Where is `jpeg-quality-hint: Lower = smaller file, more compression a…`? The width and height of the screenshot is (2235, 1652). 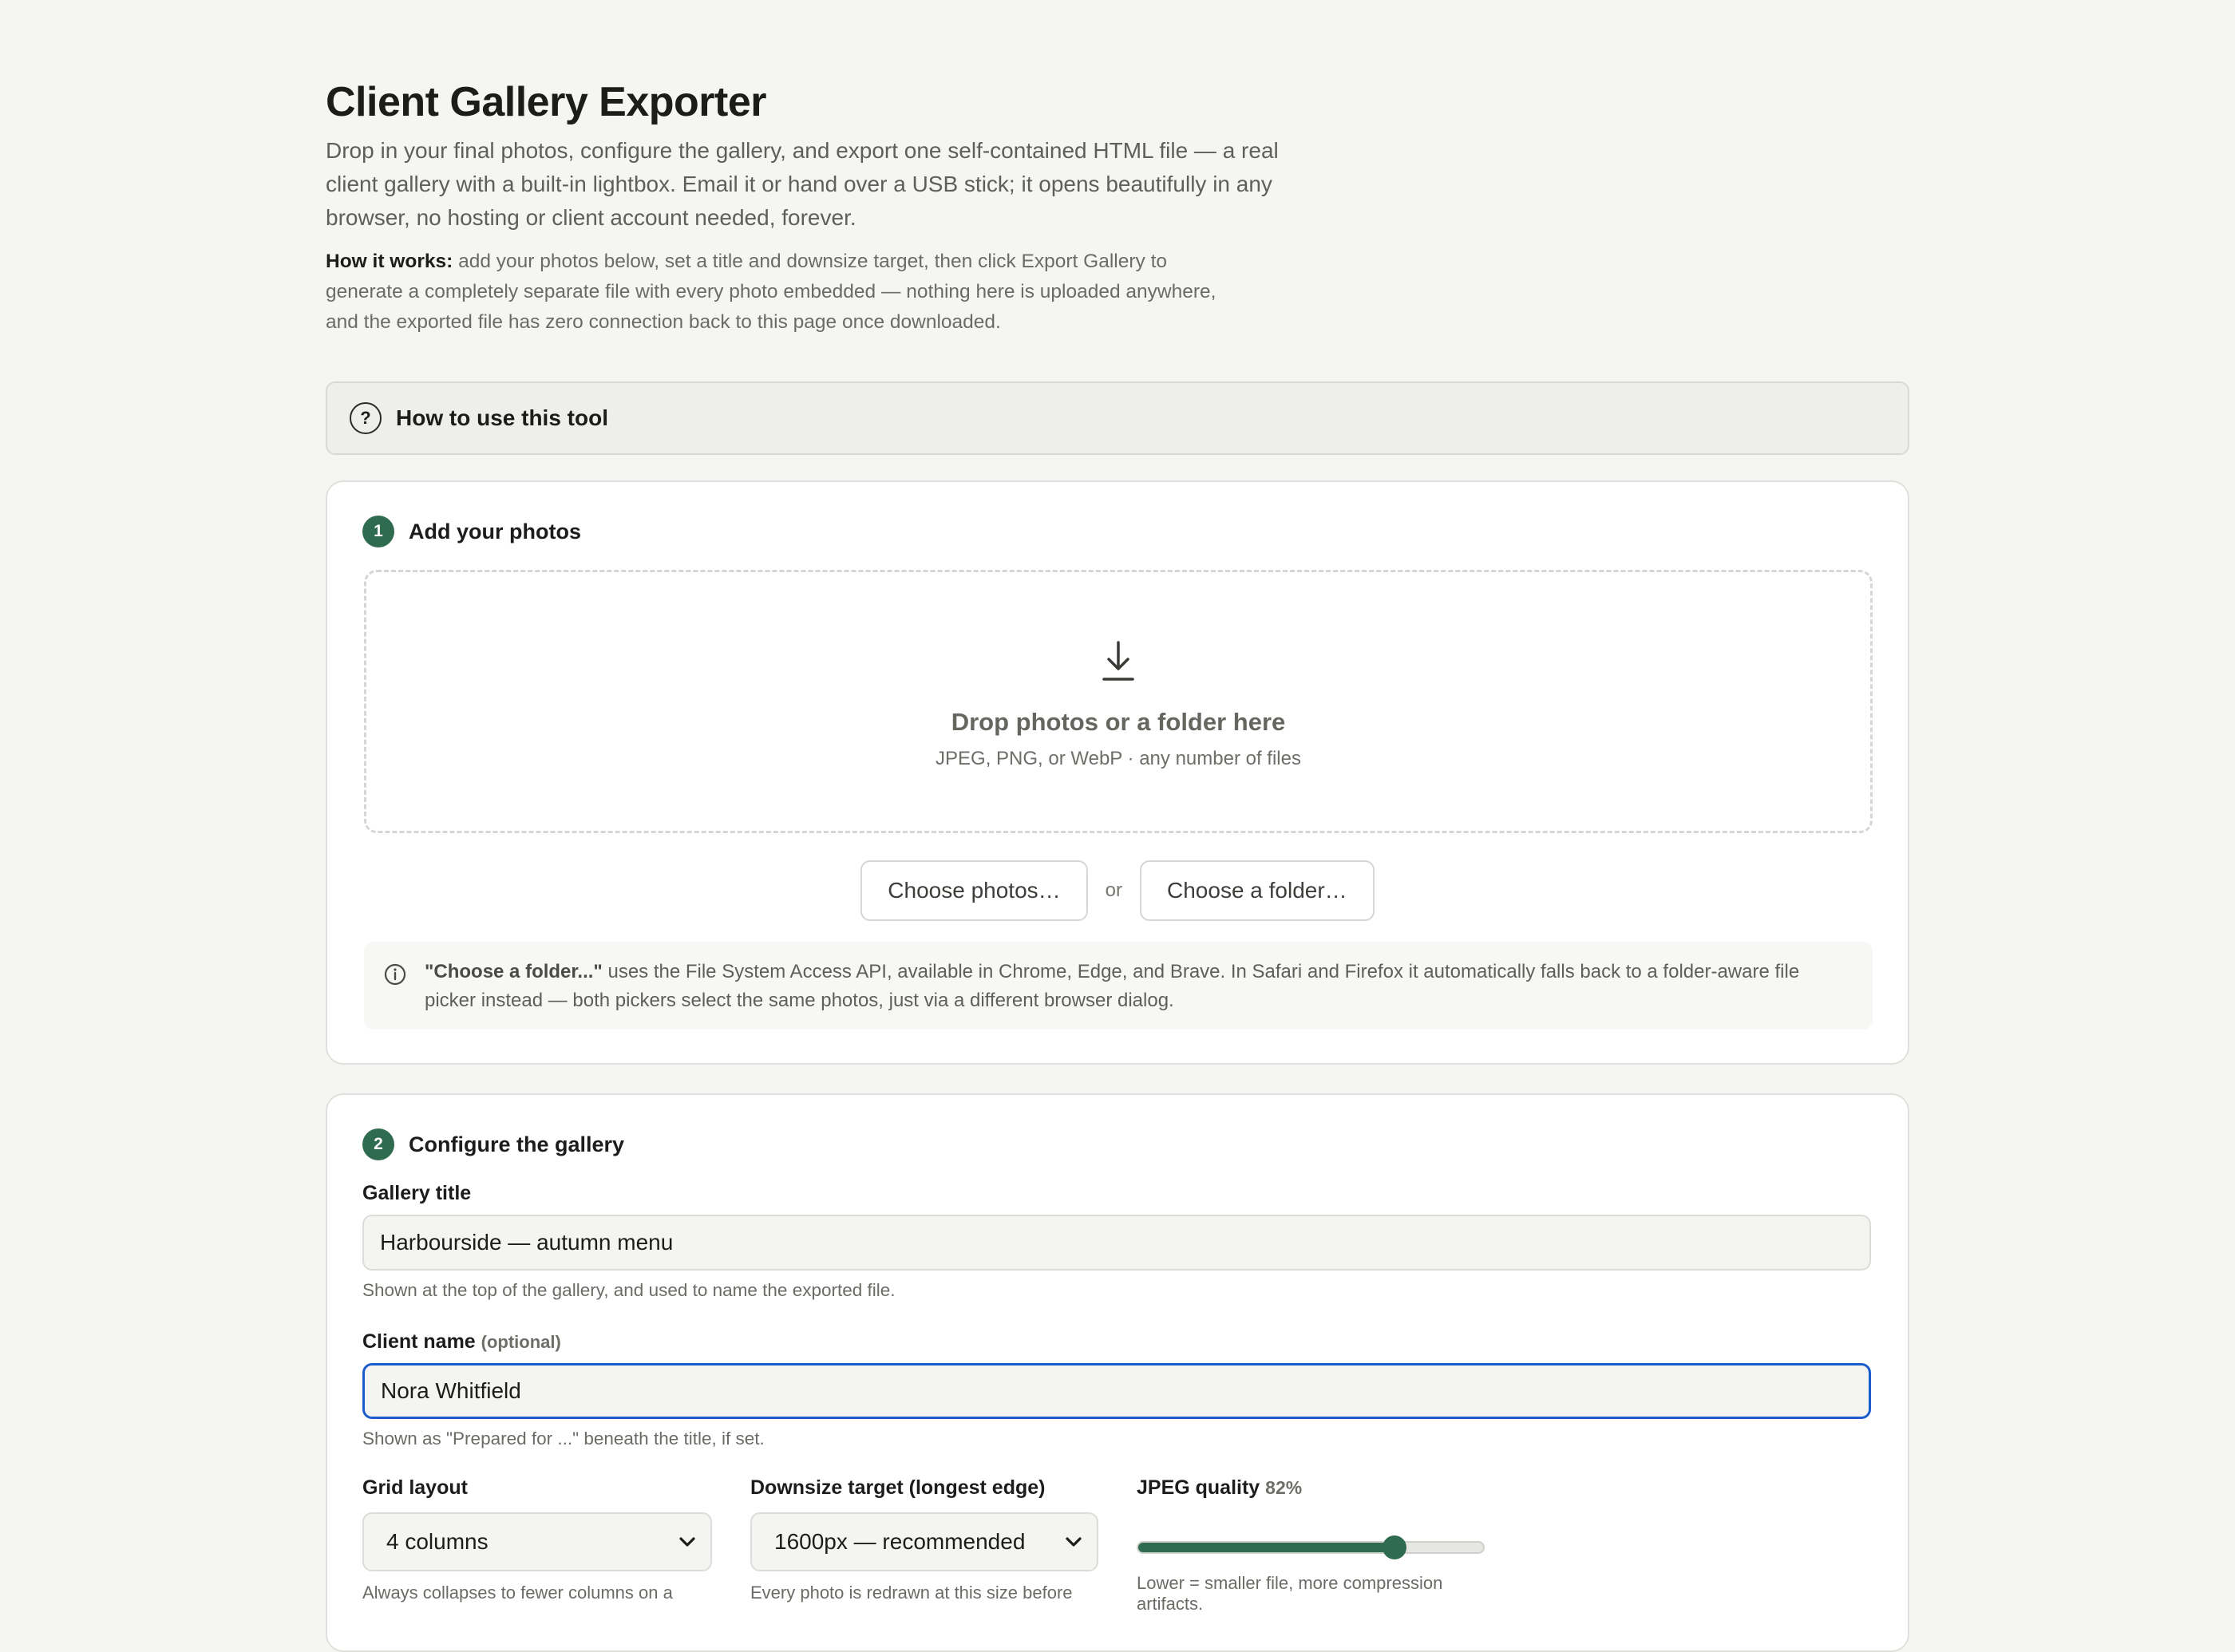
jpeg-quality-hint: Lower = smaller file, more compression a… is located at coordinates (1290, 1593).